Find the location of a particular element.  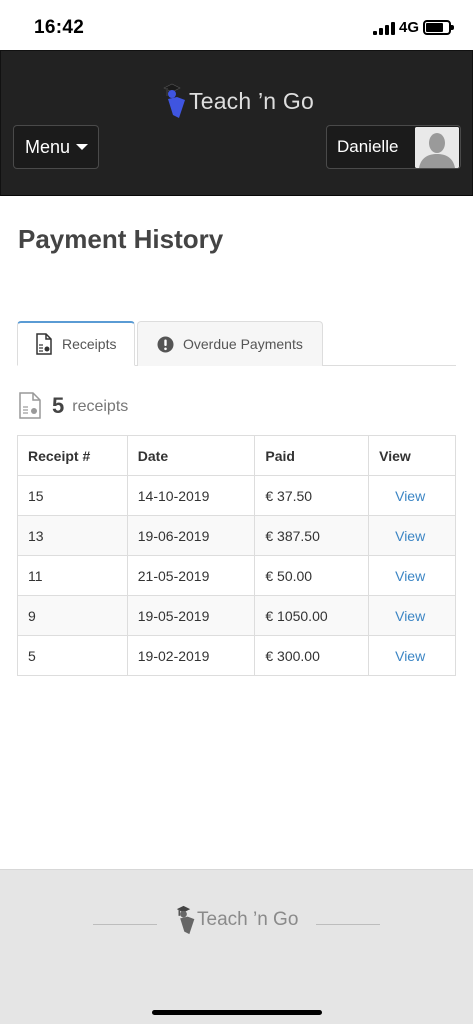

alert-icon is located at coordinates (165, 344).